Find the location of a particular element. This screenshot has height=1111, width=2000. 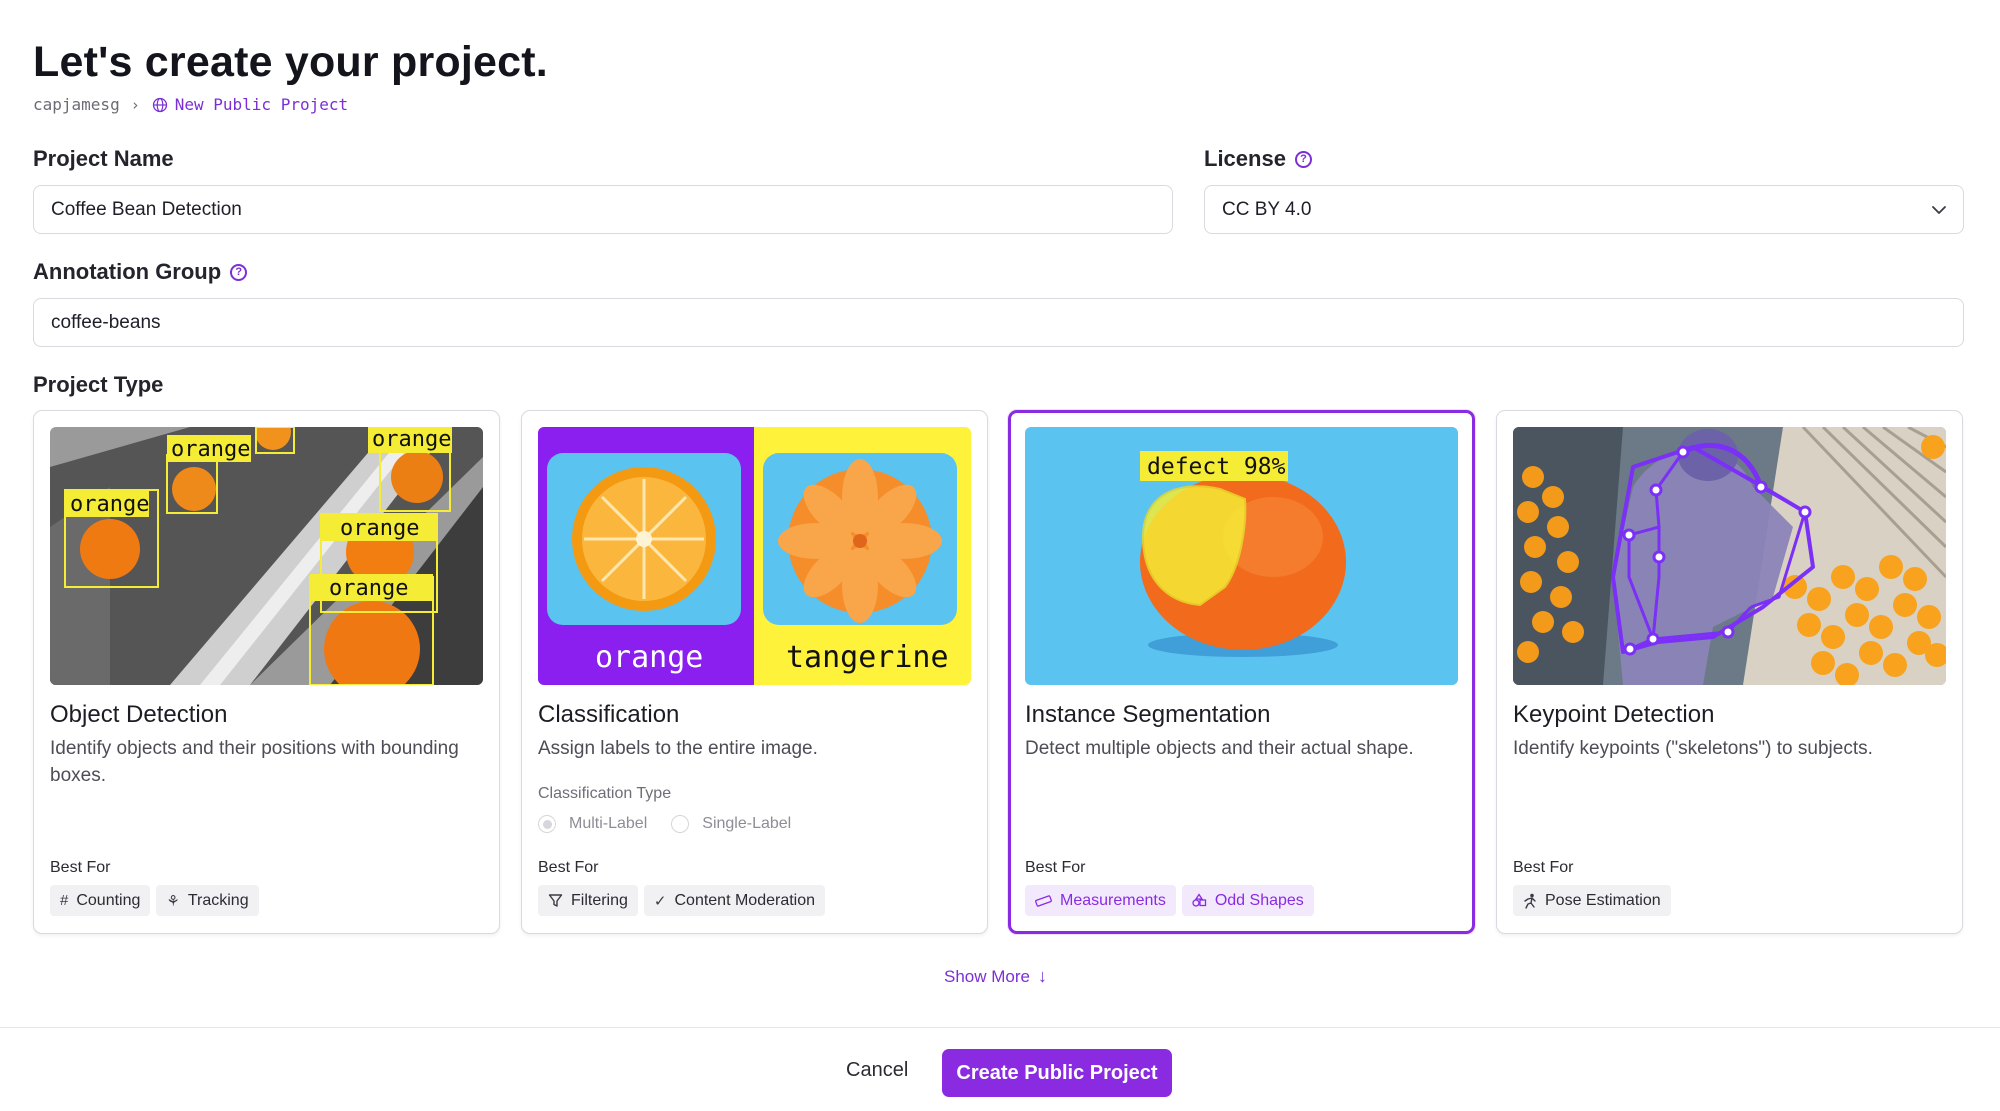

card-title: Keypoint Detection is located at coordinates (1614, 714).